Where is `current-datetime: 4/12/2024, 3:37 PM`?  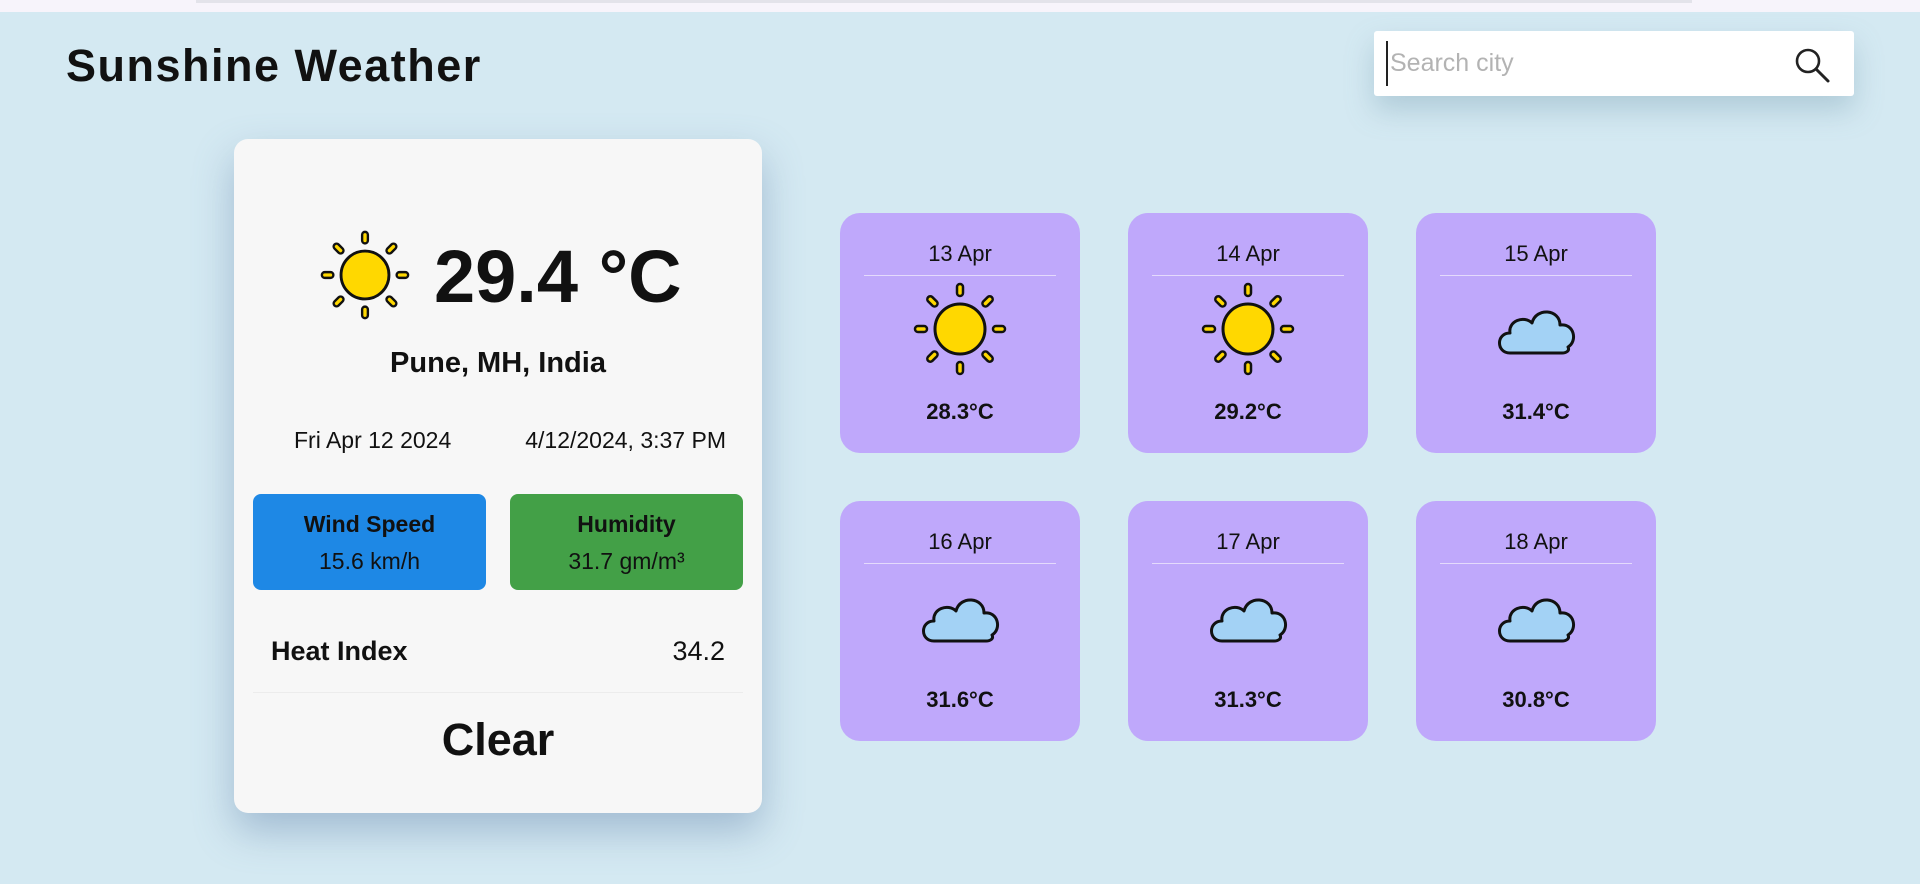
current-datetime: 4/12/2024, 3:37 PM is located at coordinates (625, 440).